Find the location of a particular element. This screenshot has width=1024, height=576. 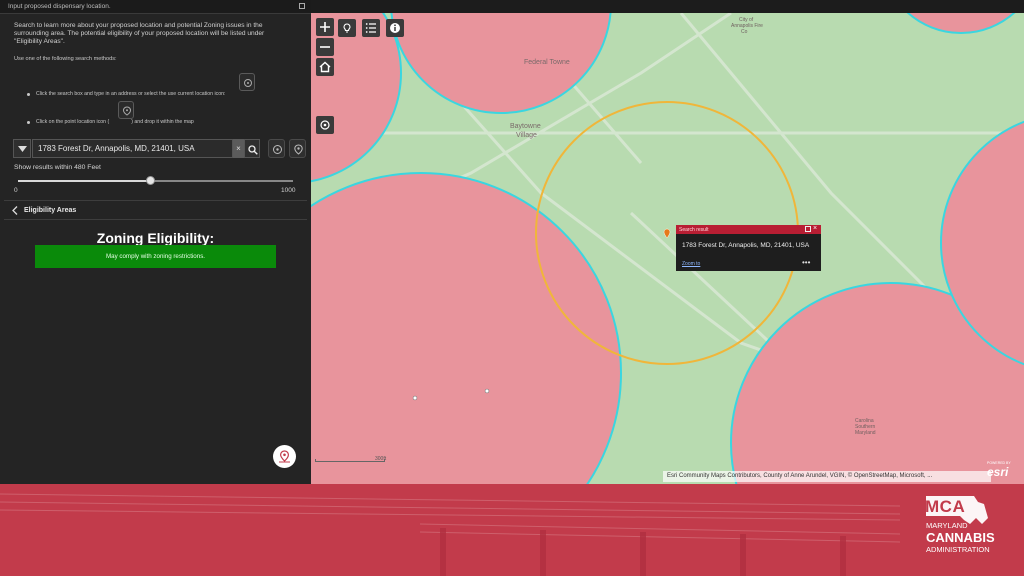

caret-down-icon is located at coordinates (22, 149).